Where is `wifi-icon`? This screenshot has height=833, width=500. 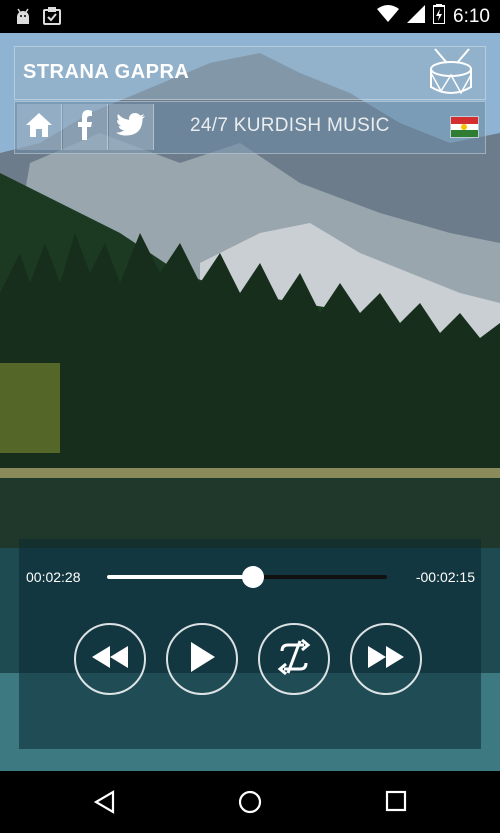
wifi-icon is located at coordinates (388, 16).